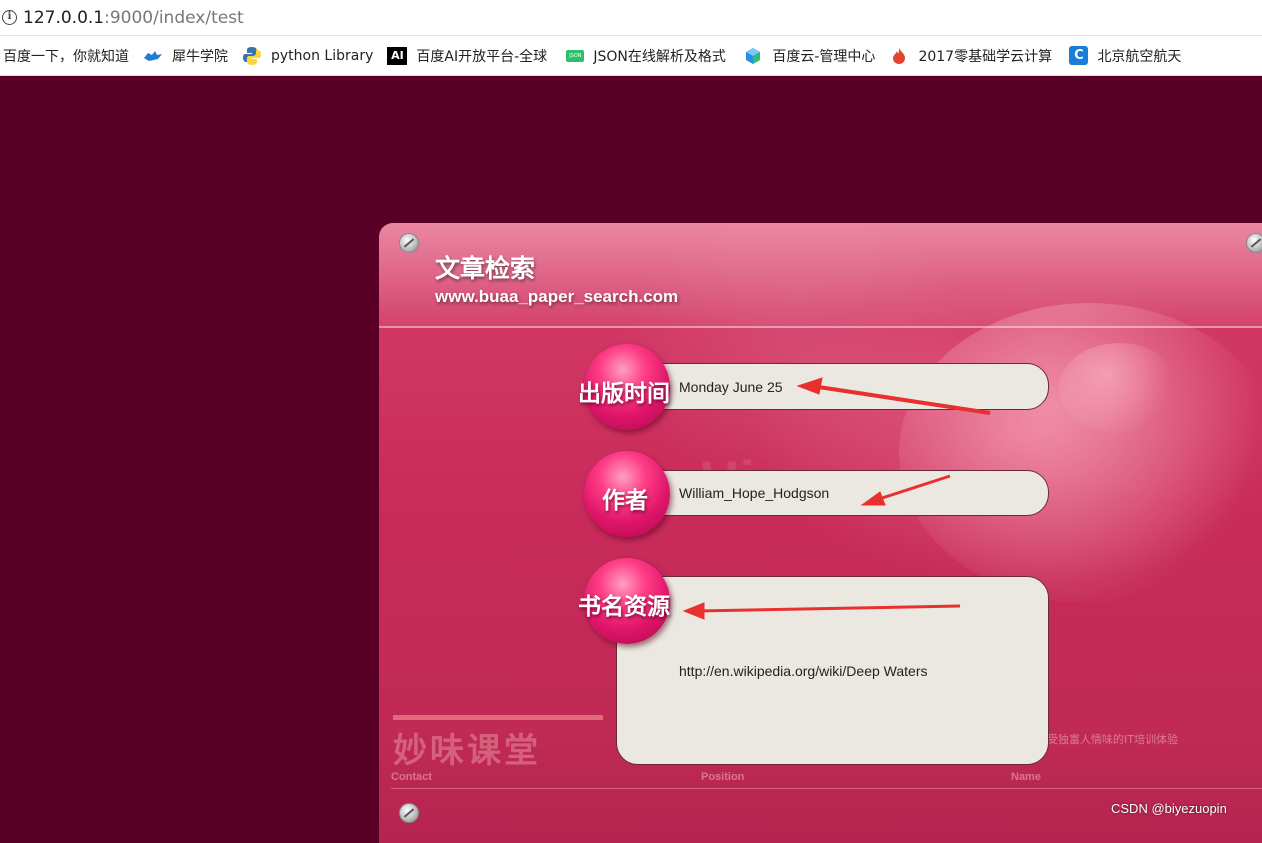 Image resolution: width=1262 pixels, height=843 pixels. I want to click on author-field: William_Hope_Hodgson, so click(832, 493).